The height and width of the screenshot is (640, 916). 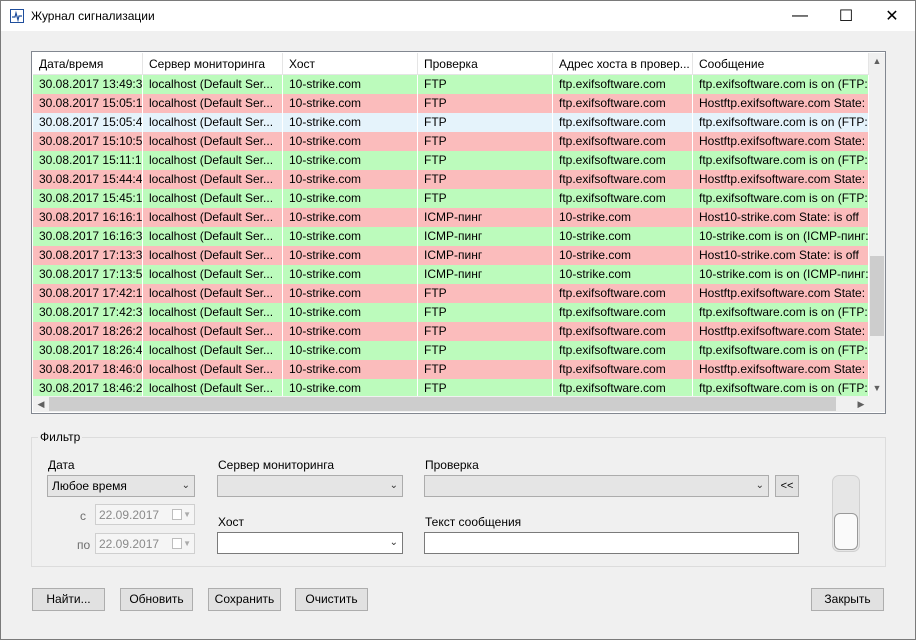 What do you see at coordinates (310, 486) in the screenshot?
I see `server-select: ⌄` at bounding box center [310, 486].